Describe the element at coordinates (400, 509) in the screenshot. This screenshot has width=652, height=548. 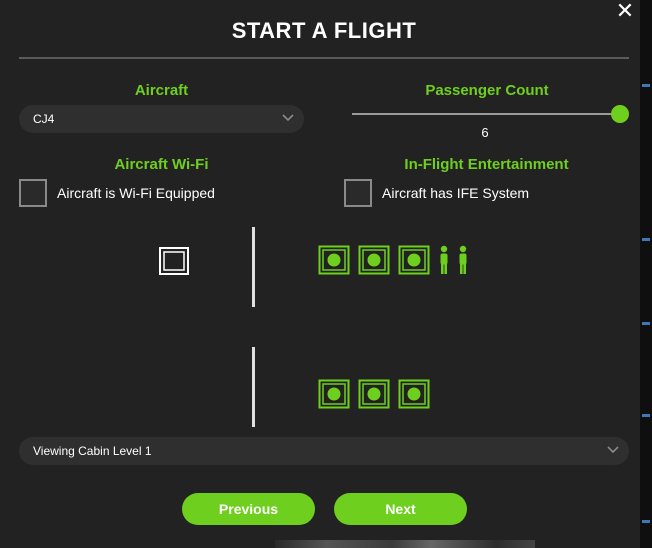
I see `next-button: Next` at that location.